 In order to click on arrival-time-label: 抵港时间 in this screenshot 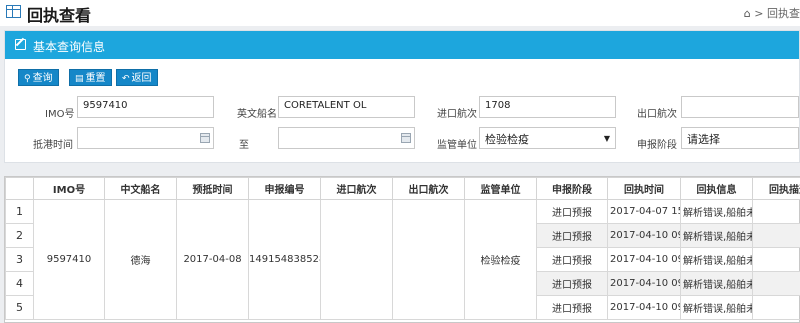, I will do `click(53, 145)`.